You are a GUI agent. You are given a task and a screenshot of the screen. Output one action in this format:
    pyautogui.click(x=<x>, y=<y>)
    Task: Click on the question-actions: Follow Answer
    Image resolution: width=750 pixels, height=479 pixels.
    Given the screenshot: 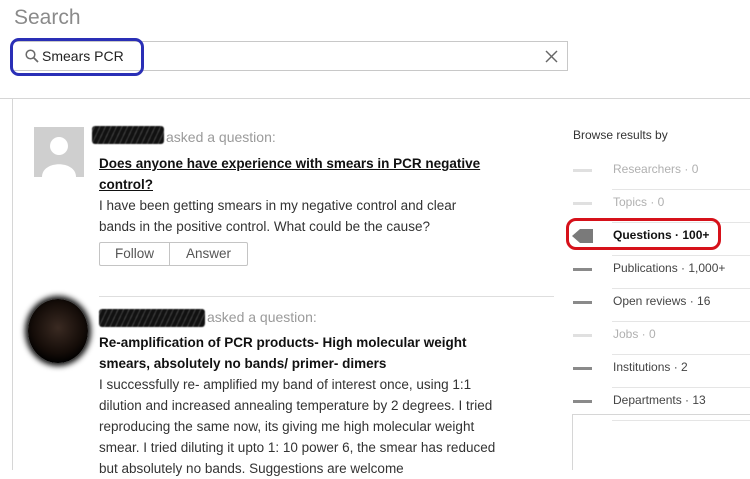 What is the action you would take?
    pyautogui.click(x=174, y=254)
    